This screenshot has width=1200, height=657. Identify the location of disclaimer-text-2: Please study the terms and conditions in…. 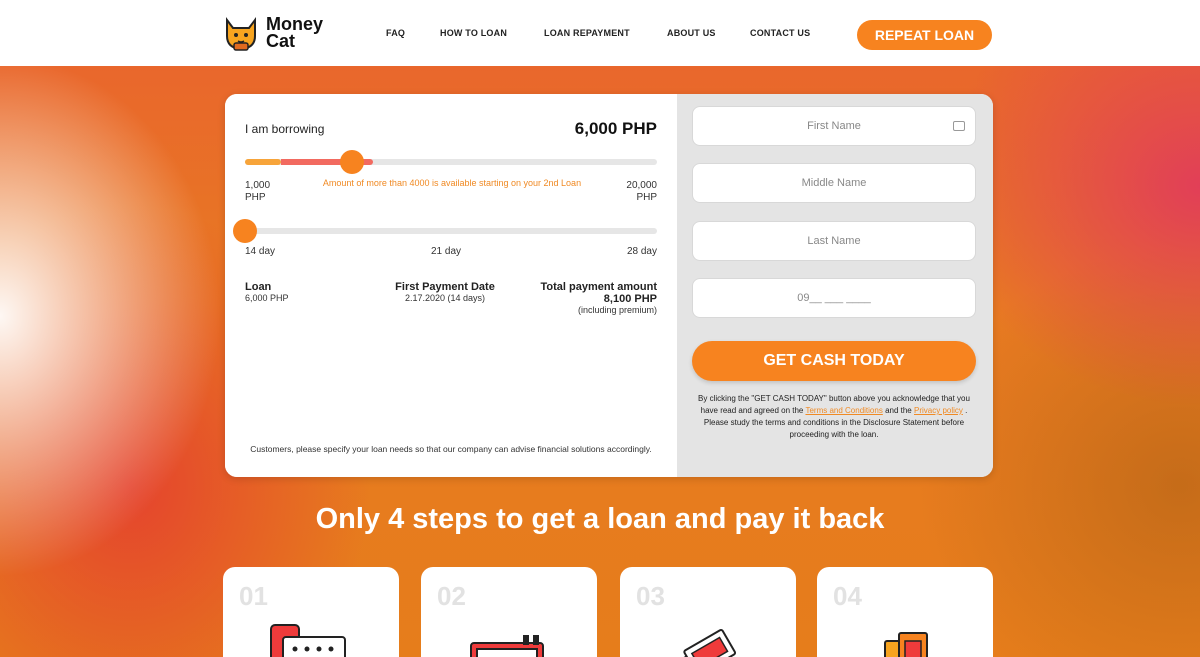
(834, 428).